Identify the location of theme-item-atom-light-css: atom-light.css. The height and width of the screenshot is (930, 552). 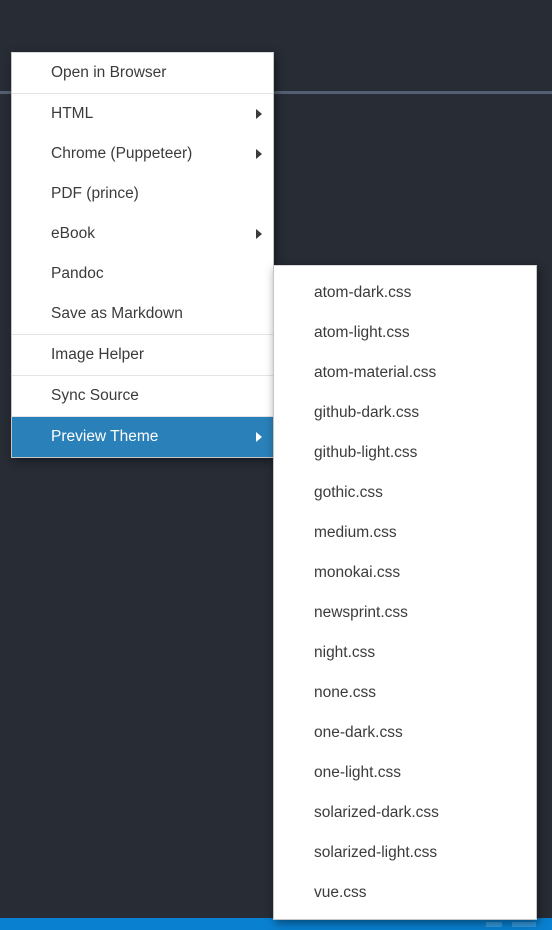
(405, 333).